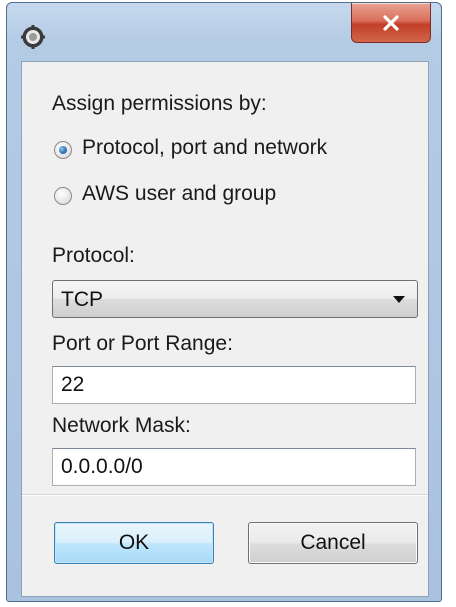  Describe the element at coordinates (179, 194) in the screenshot. I see `radio-aws-label: AWS user and group` at that location.